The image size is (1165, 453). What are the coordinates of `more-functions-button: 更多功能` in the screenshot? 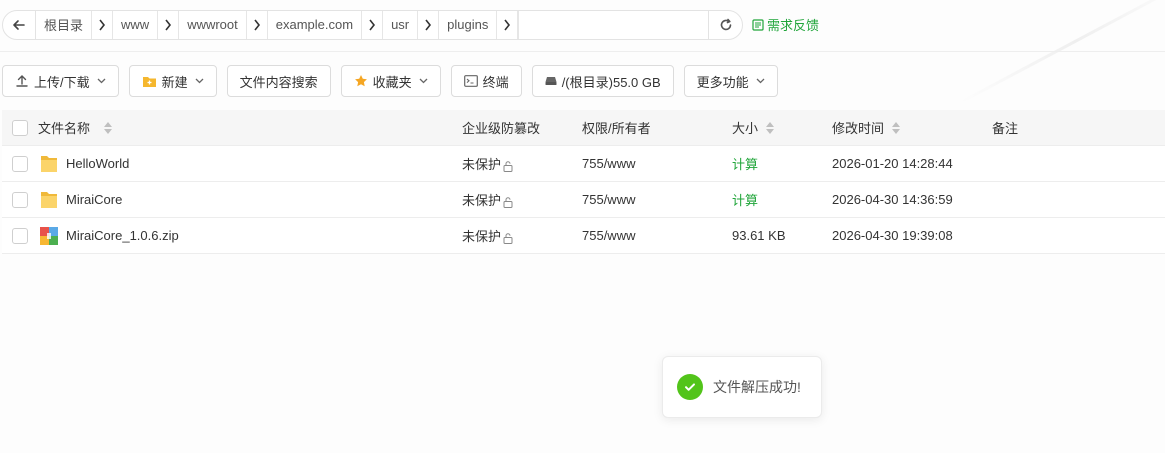 It's located at (730, 81).